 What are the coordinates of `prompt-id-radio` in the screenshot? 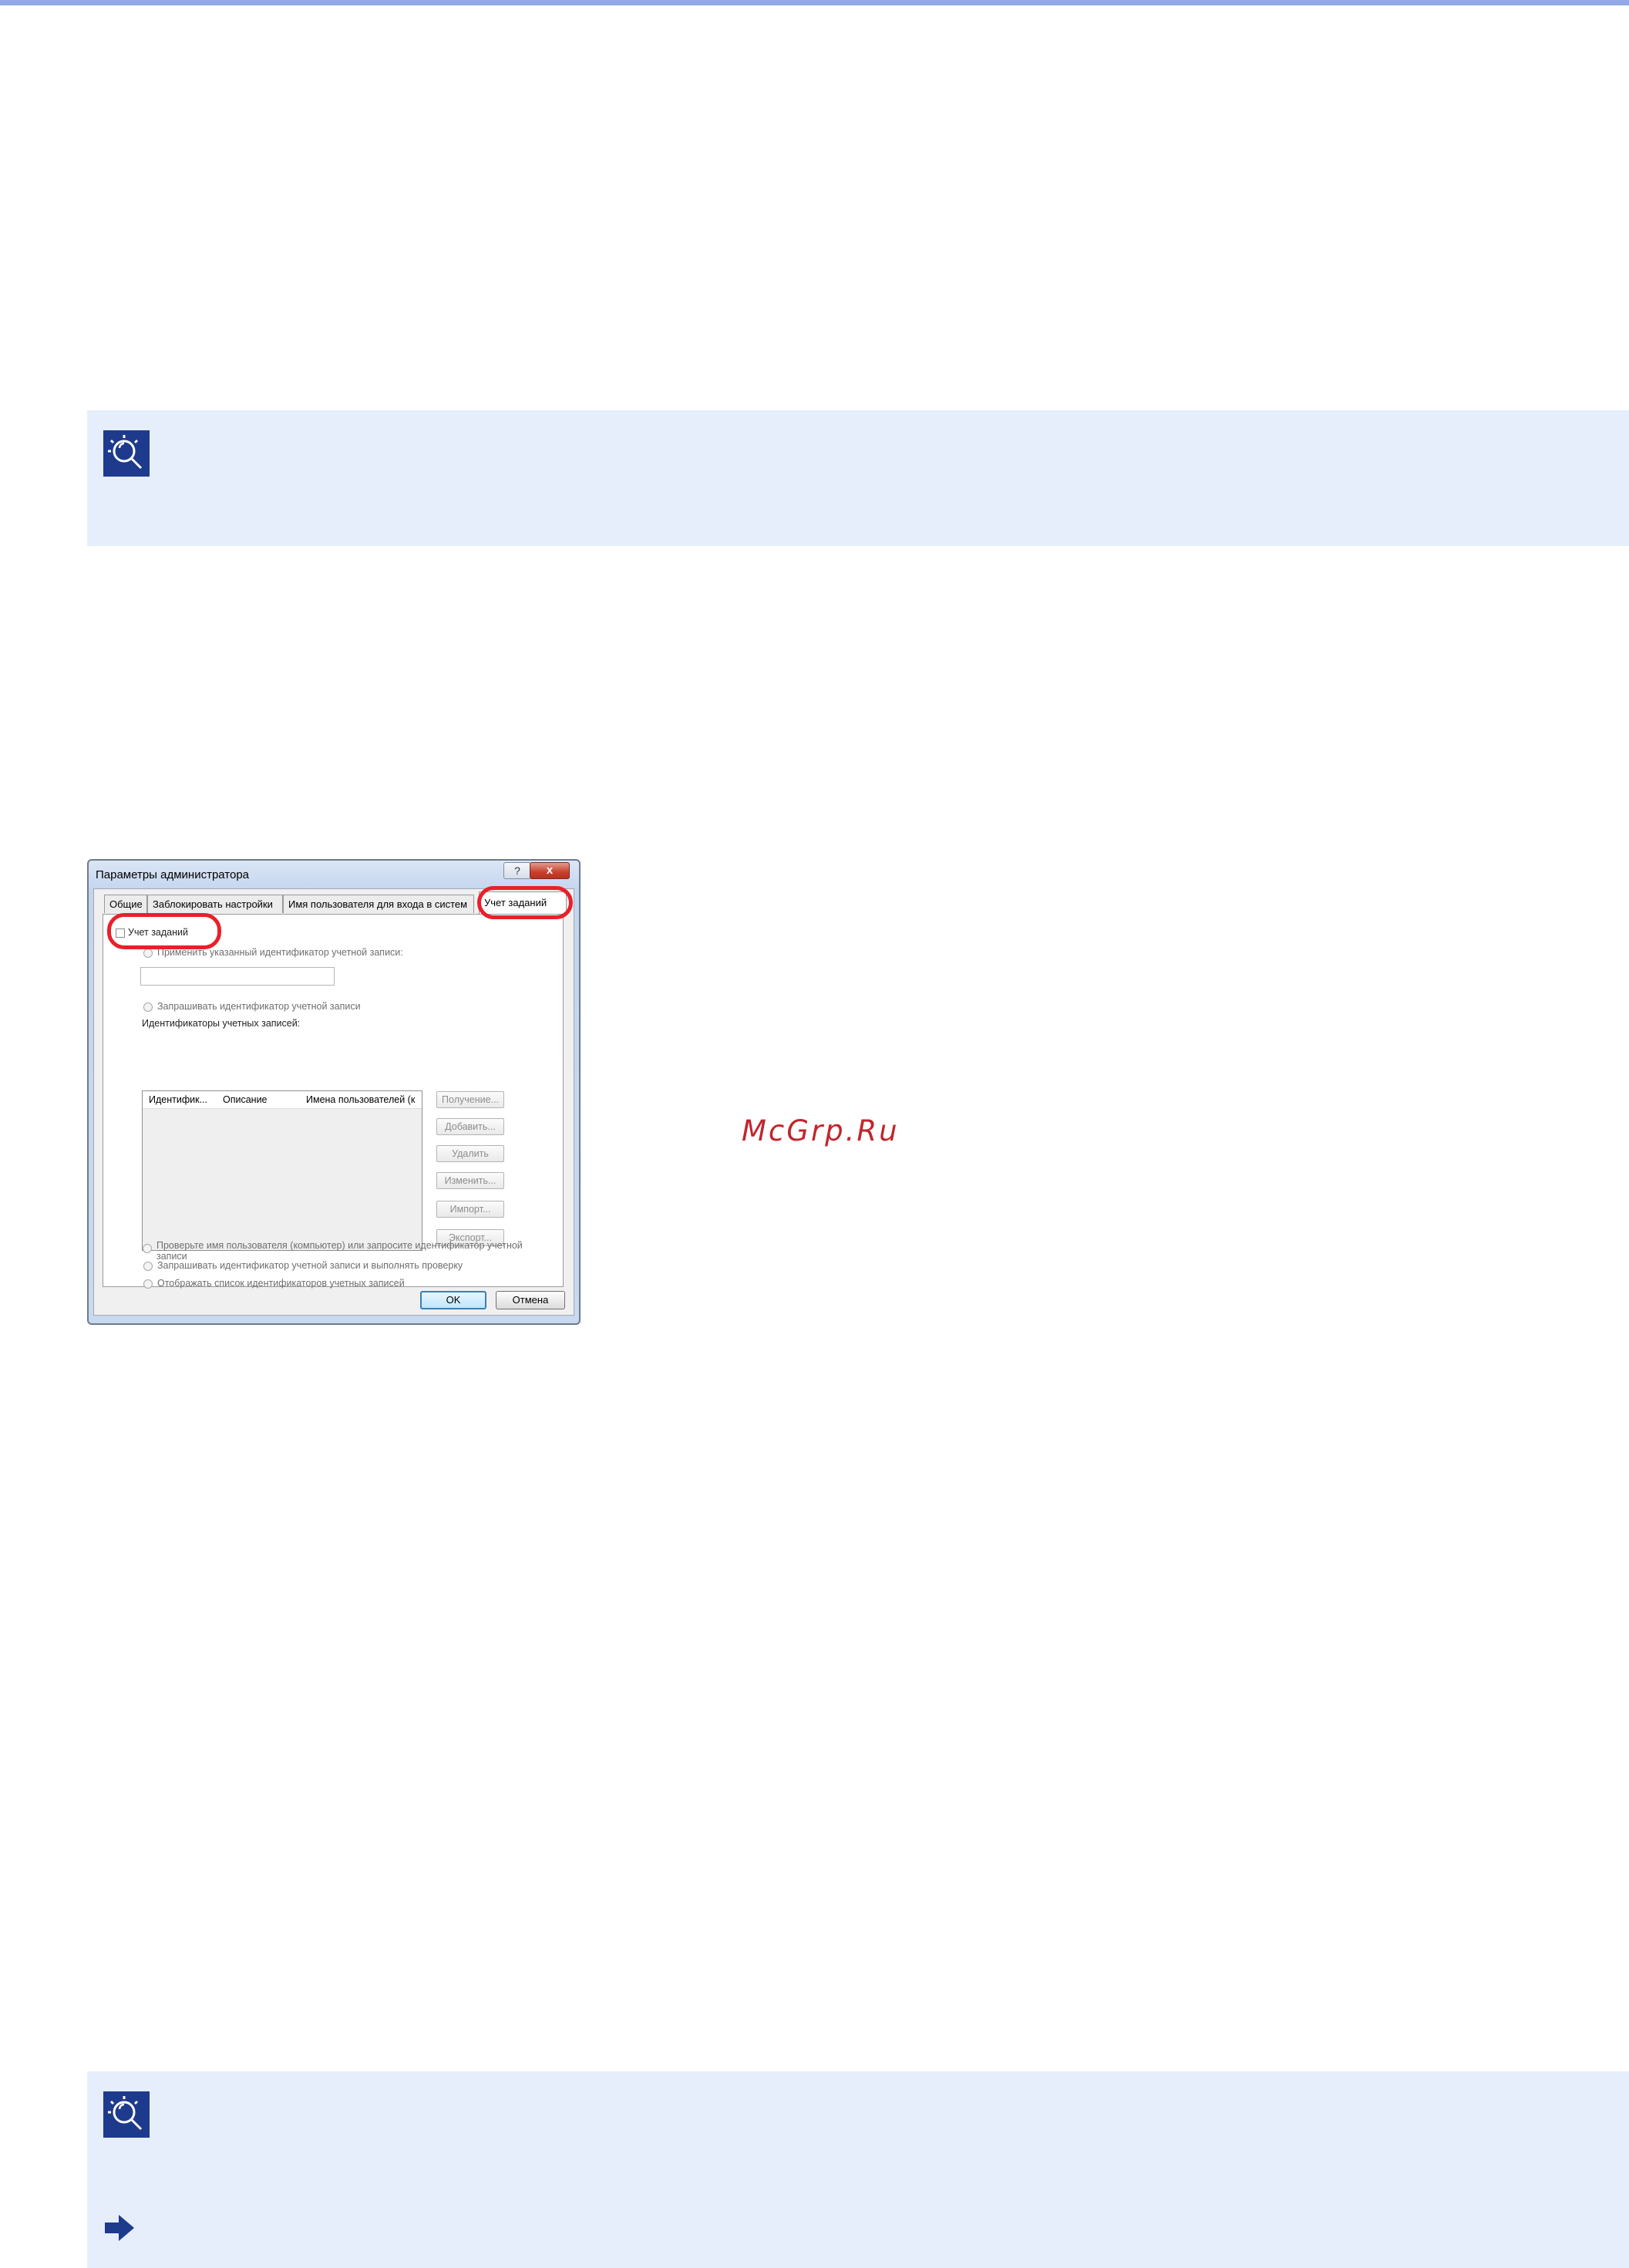 It's located at (148, 1008).